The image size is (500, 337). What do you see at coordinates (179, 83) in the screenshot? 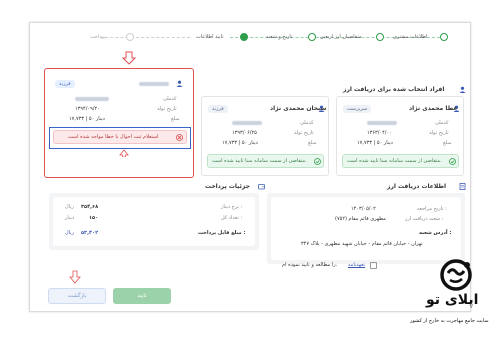
I see `user-icon` at bounding box center [179, 83].